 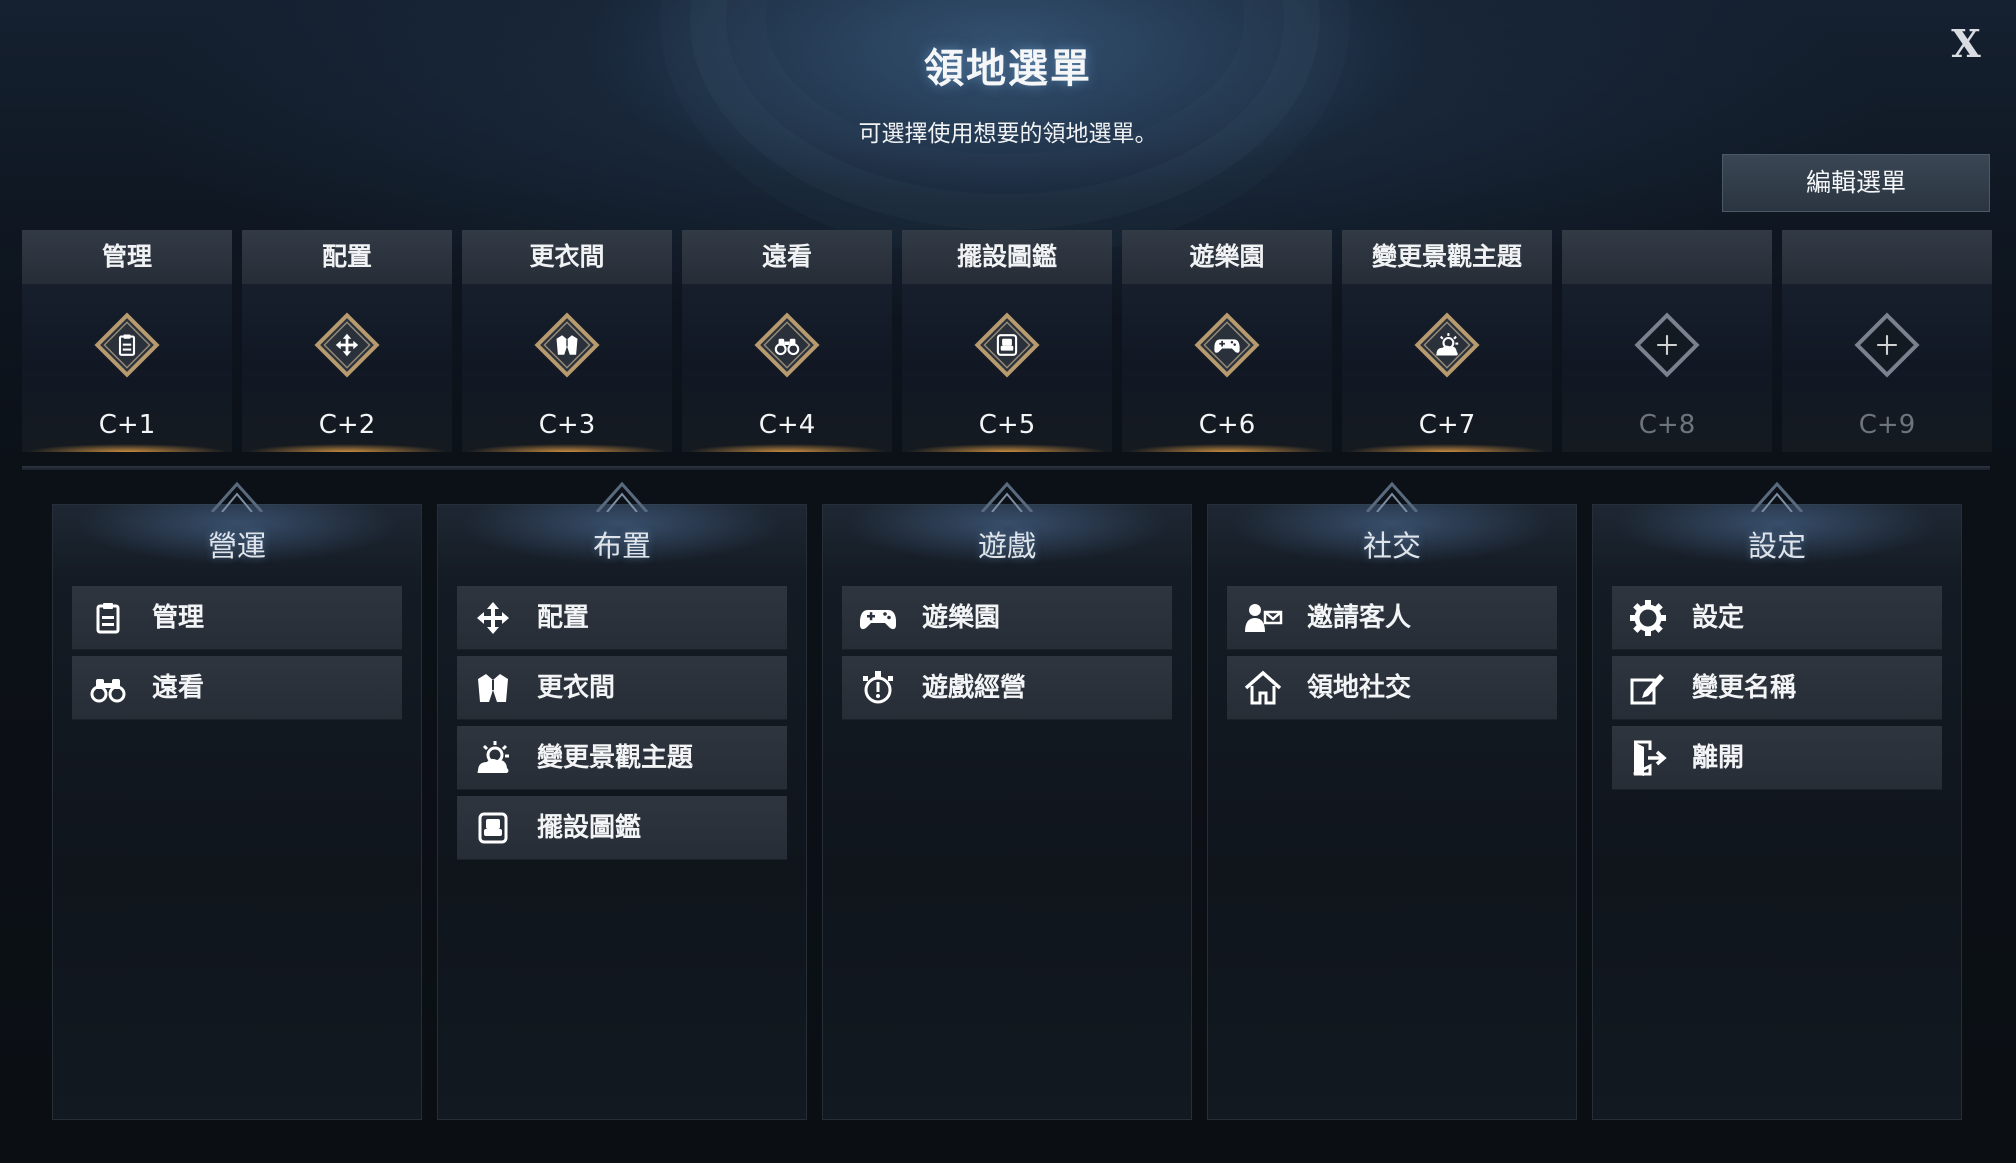 I want to click on divider, so click(x=1006, y=468).